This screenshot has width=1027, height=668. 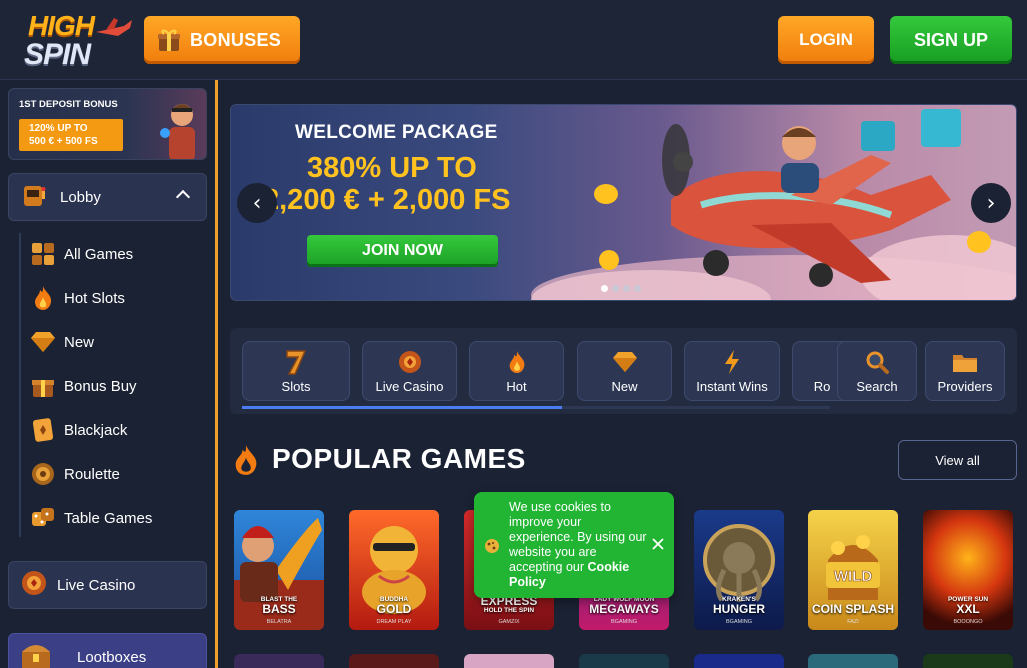 What do you see at coordinates (957, 460) in the screenshot?
I see `view-all-button: View all` at bounding box center [957, 460].